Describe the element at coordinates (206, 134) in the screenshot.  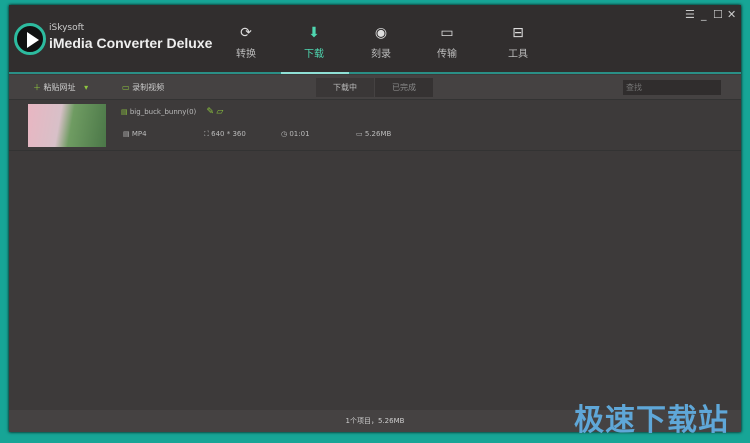
I see `resolution-icon: ⛶` at that location.